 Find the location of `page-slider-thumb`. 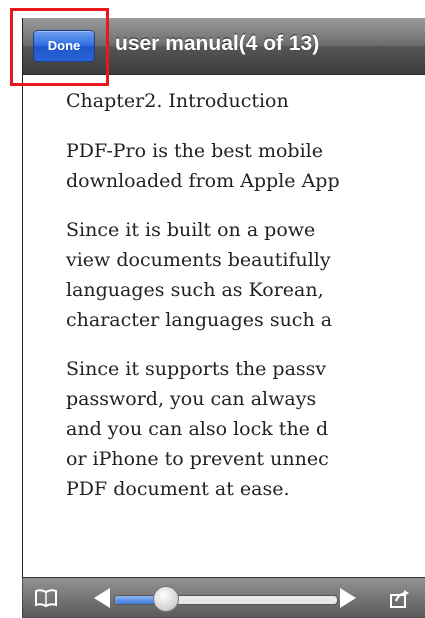

page-slider-thumb is located at coordinates (166, 599).